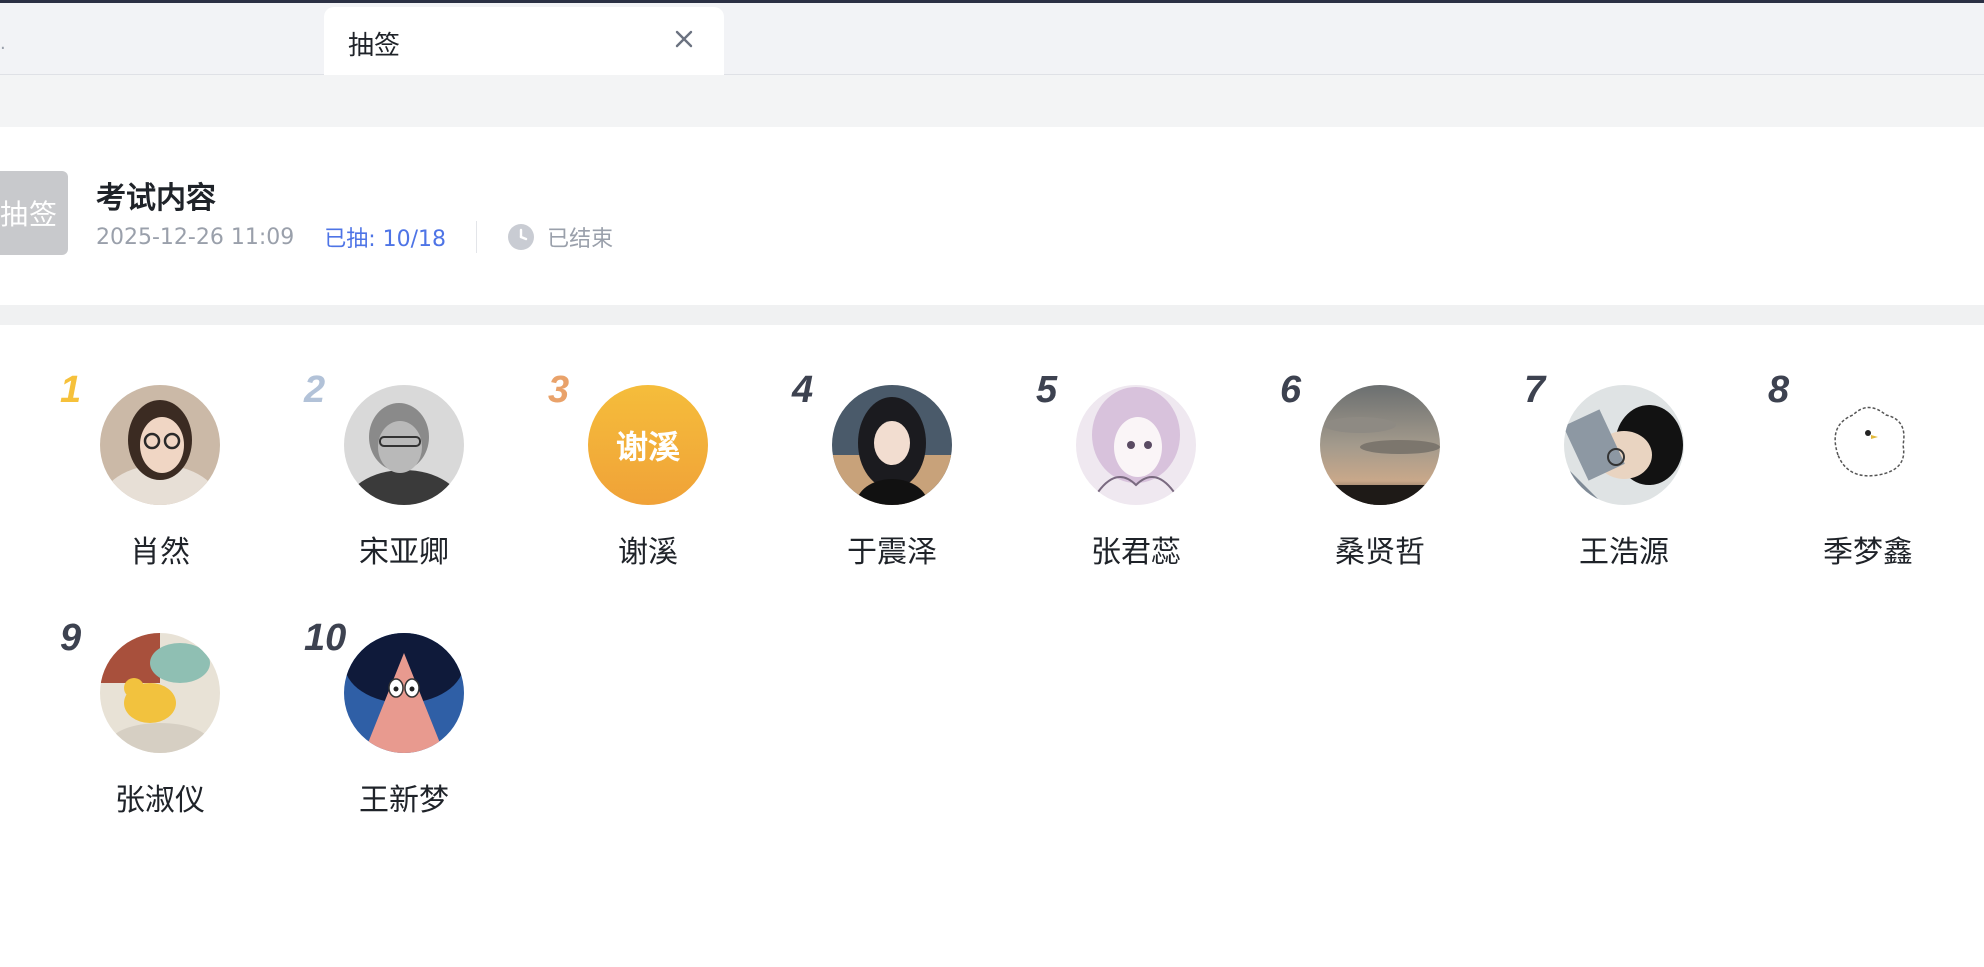  What do you see at coordinates (385, 239) in the screenshot?
I see `drawn-count: 已抽: 10/18` at bounding box center [385, 239].